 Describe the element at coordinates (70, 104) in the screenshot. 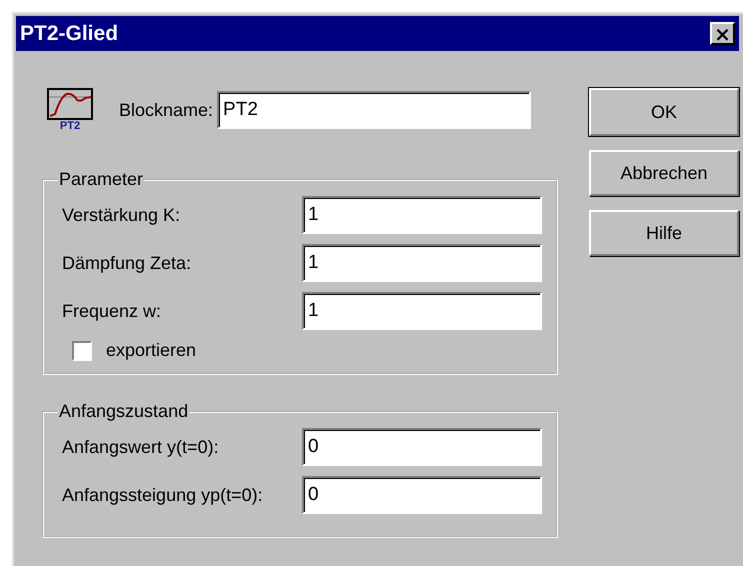

I see `step-response-icon` at that location.